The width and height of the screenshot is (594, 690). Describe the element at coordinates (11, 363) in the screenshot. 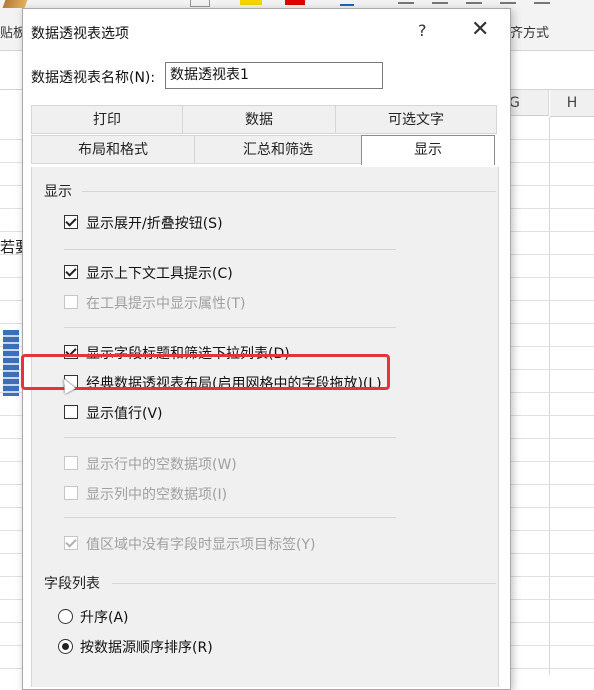

I see `field-list-icon` at that location.